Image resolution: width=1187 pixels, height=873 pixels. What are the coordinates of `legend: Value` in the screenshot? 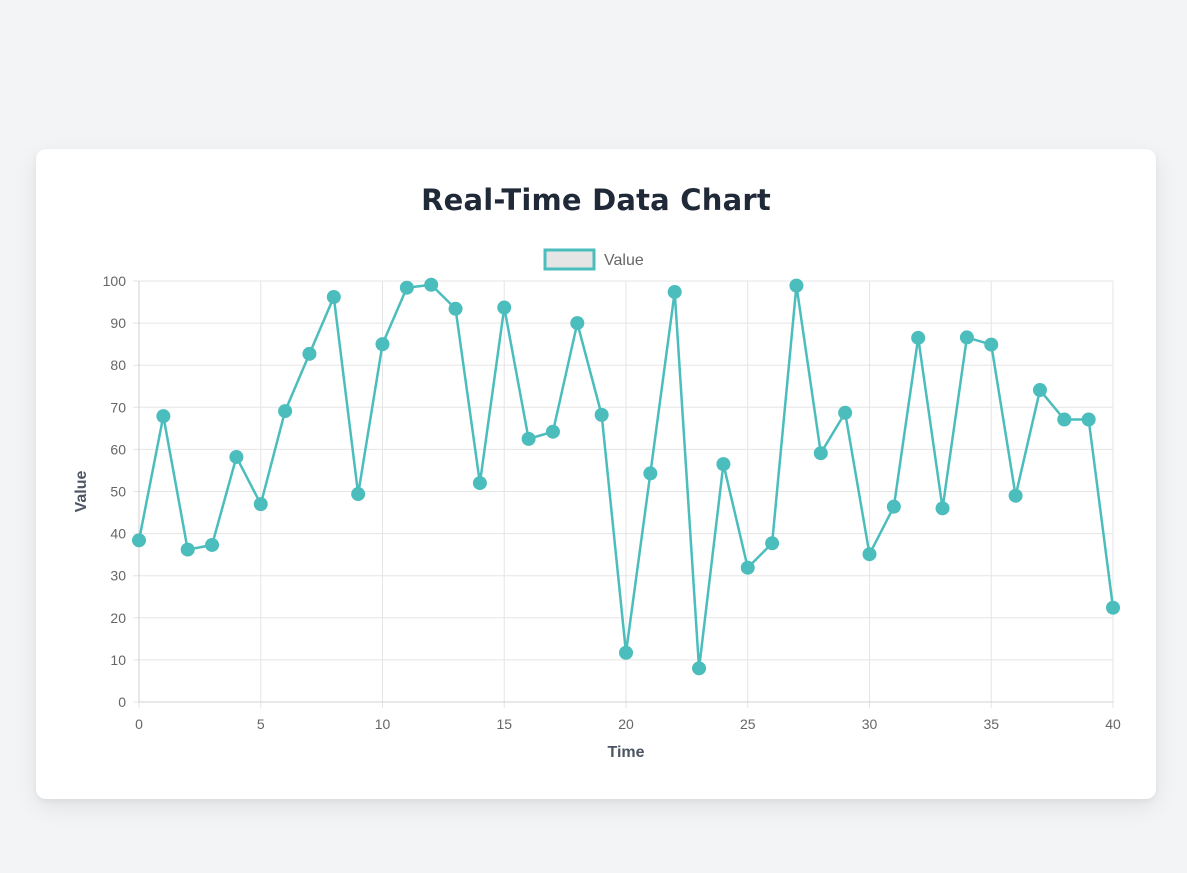 It's located at (593, 259).